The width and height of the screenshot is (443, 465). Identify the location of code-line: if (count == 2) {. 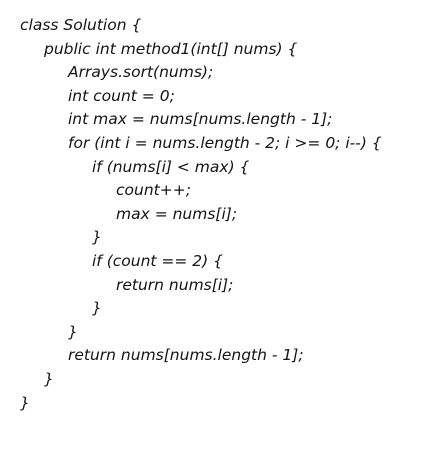
(157, 260).